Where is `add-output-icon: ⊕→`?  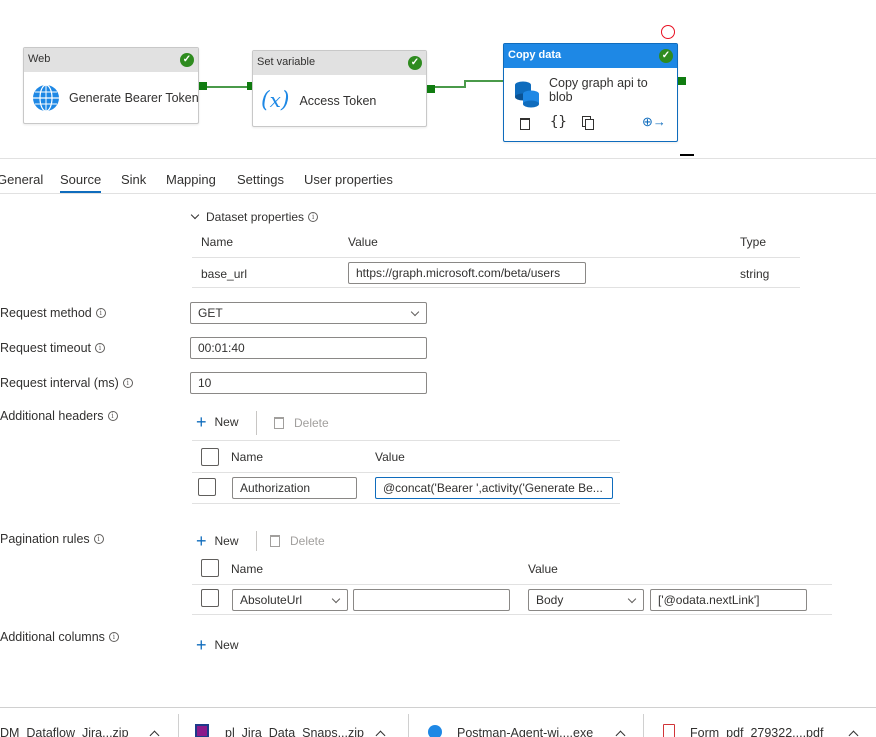
add-output-icon: ⊕→ is located at coordinates (654, 122).